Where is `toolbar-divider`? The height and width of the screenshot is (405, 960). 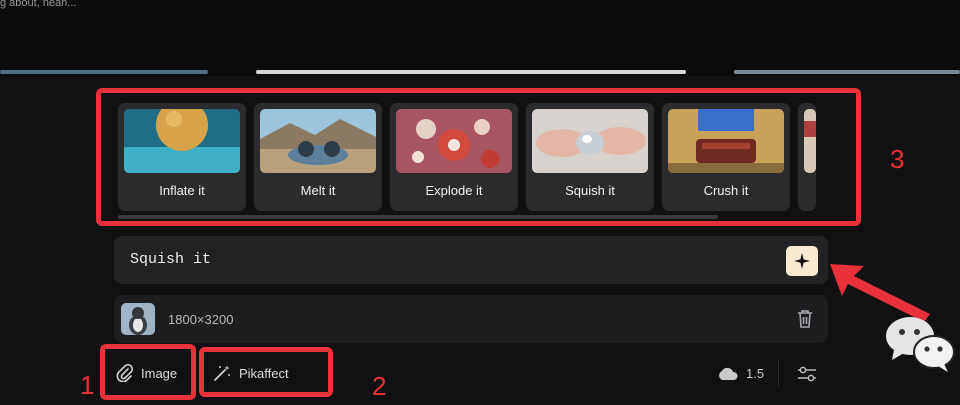 toolbar-divider is located at coordinates (778, 373).